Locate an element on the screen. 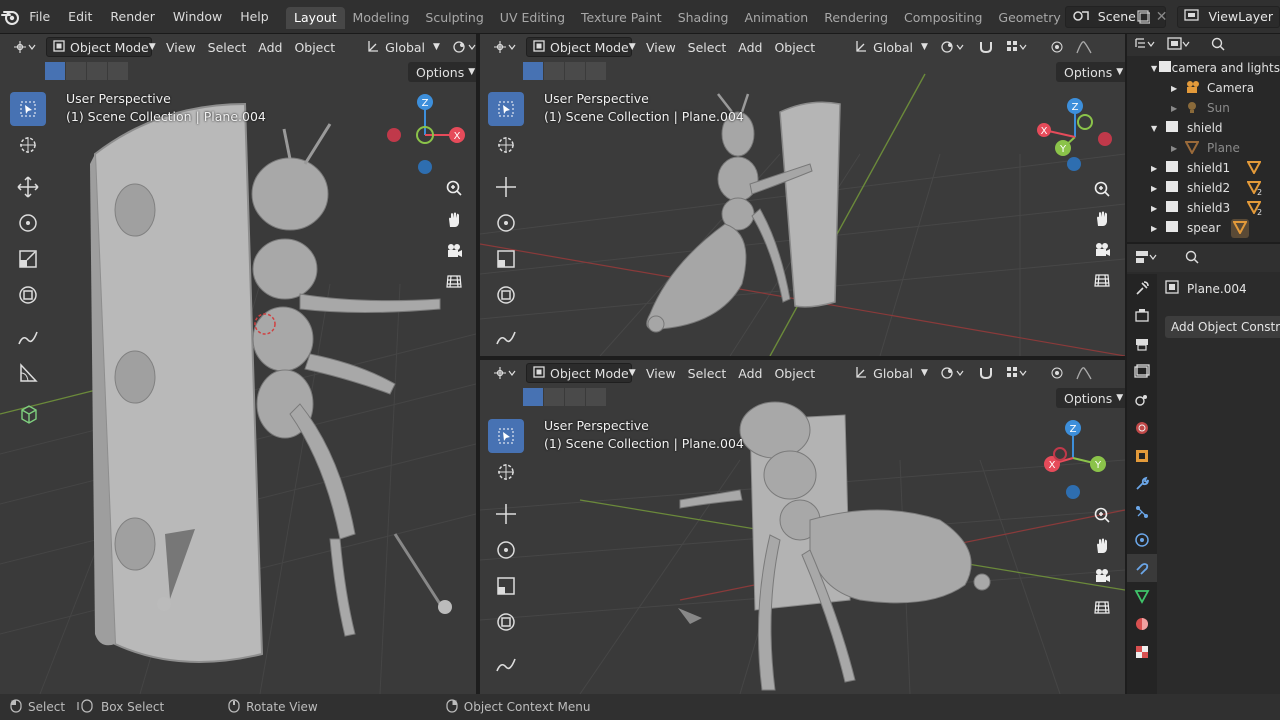 This screenshot has width=1280, height=720. tab-layout: Layout is located at coordinates (315, 17).